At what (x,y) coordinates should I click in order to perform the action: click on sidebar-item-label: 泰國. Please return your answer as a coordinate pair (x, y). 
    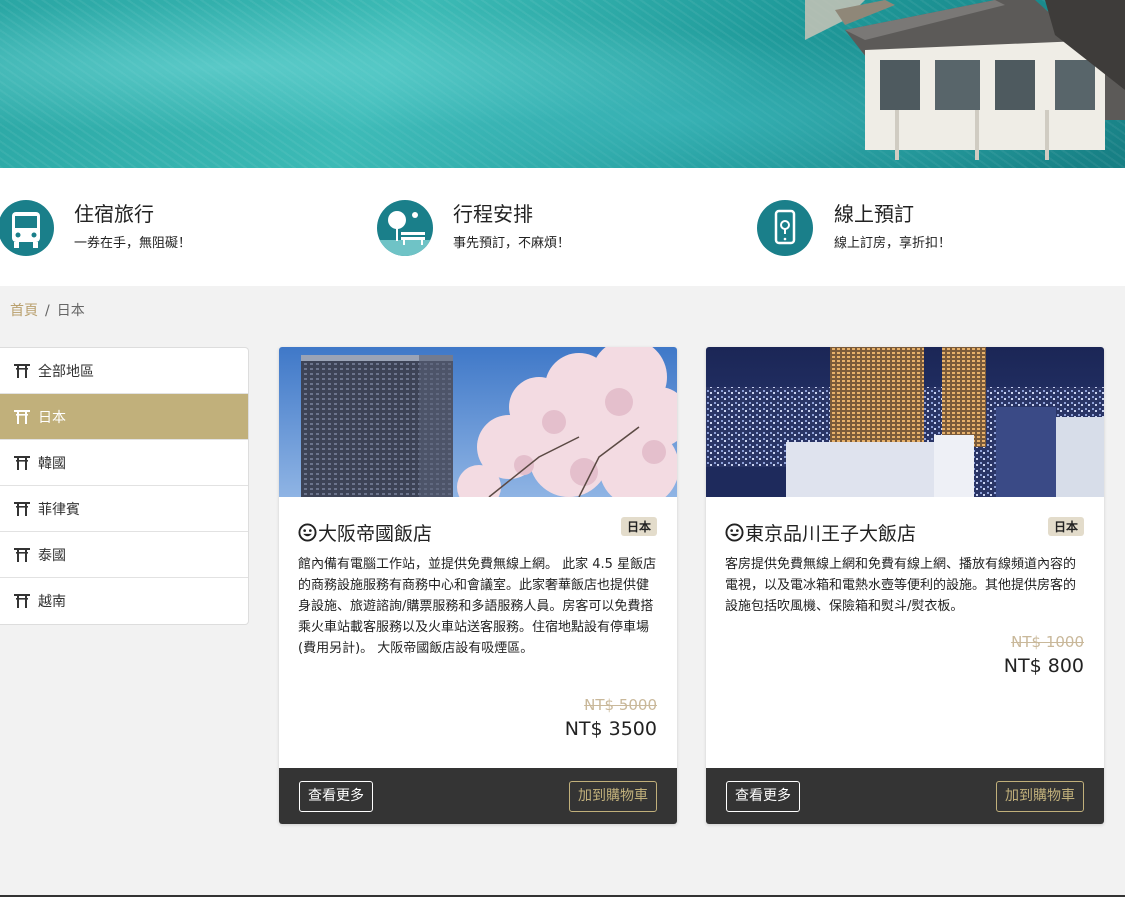
    Looking at the image, I should click on (52, 555).